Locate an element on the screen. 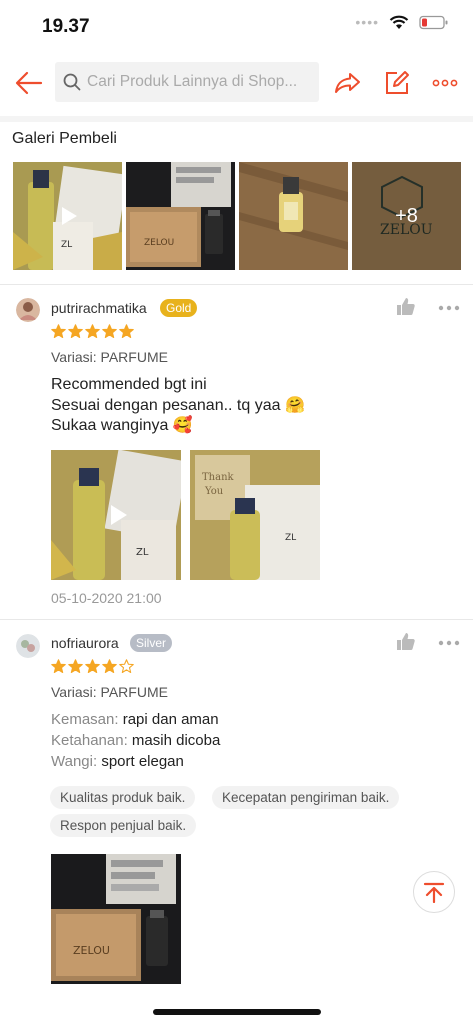 The width and height of the screenshot is (473, 1024). detail-value: rapi dan aman is located at coordinates (170, 719).